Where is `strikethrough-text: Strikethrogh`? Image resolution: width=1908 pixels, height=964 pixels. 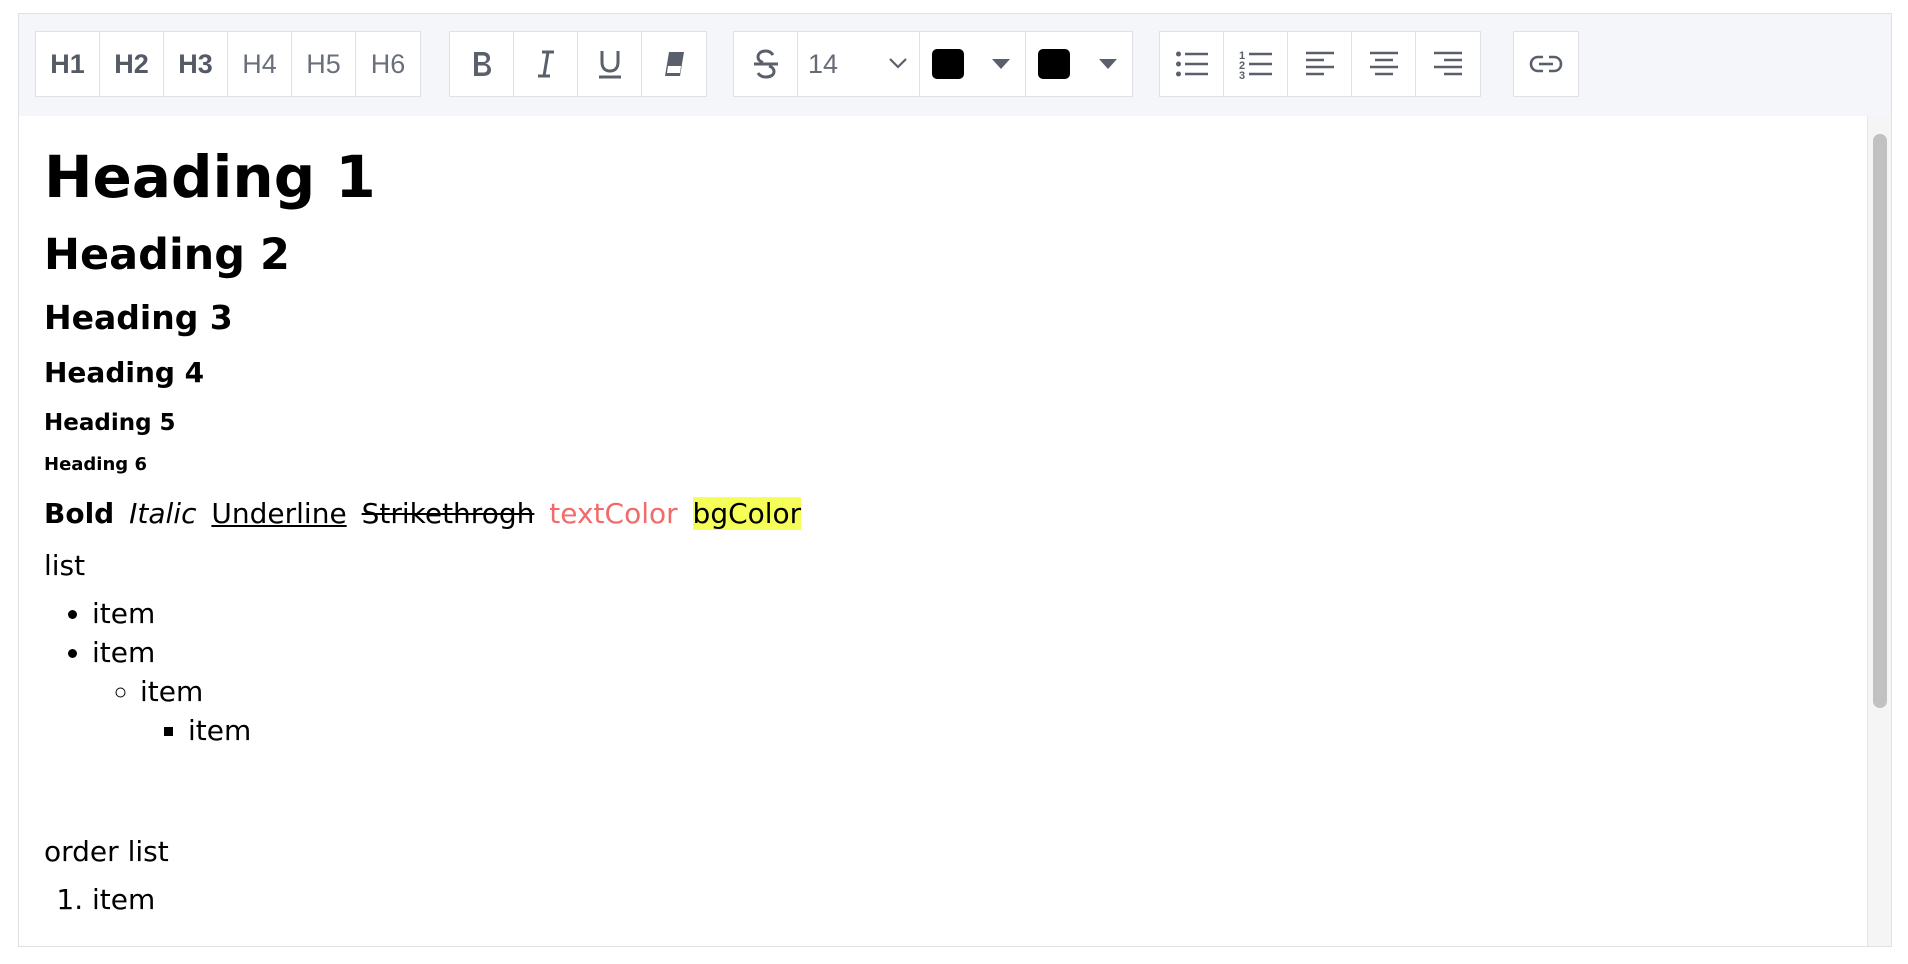
strikethrough-text: Strikethrogh is located at coordinates (448, 513).